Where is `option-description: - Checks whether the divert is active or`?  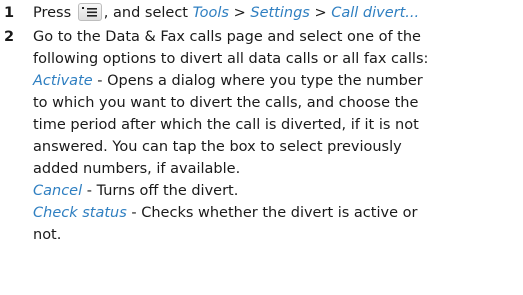
option-description: - Checks whether the divert is active or is located at coordinates (272, 213).